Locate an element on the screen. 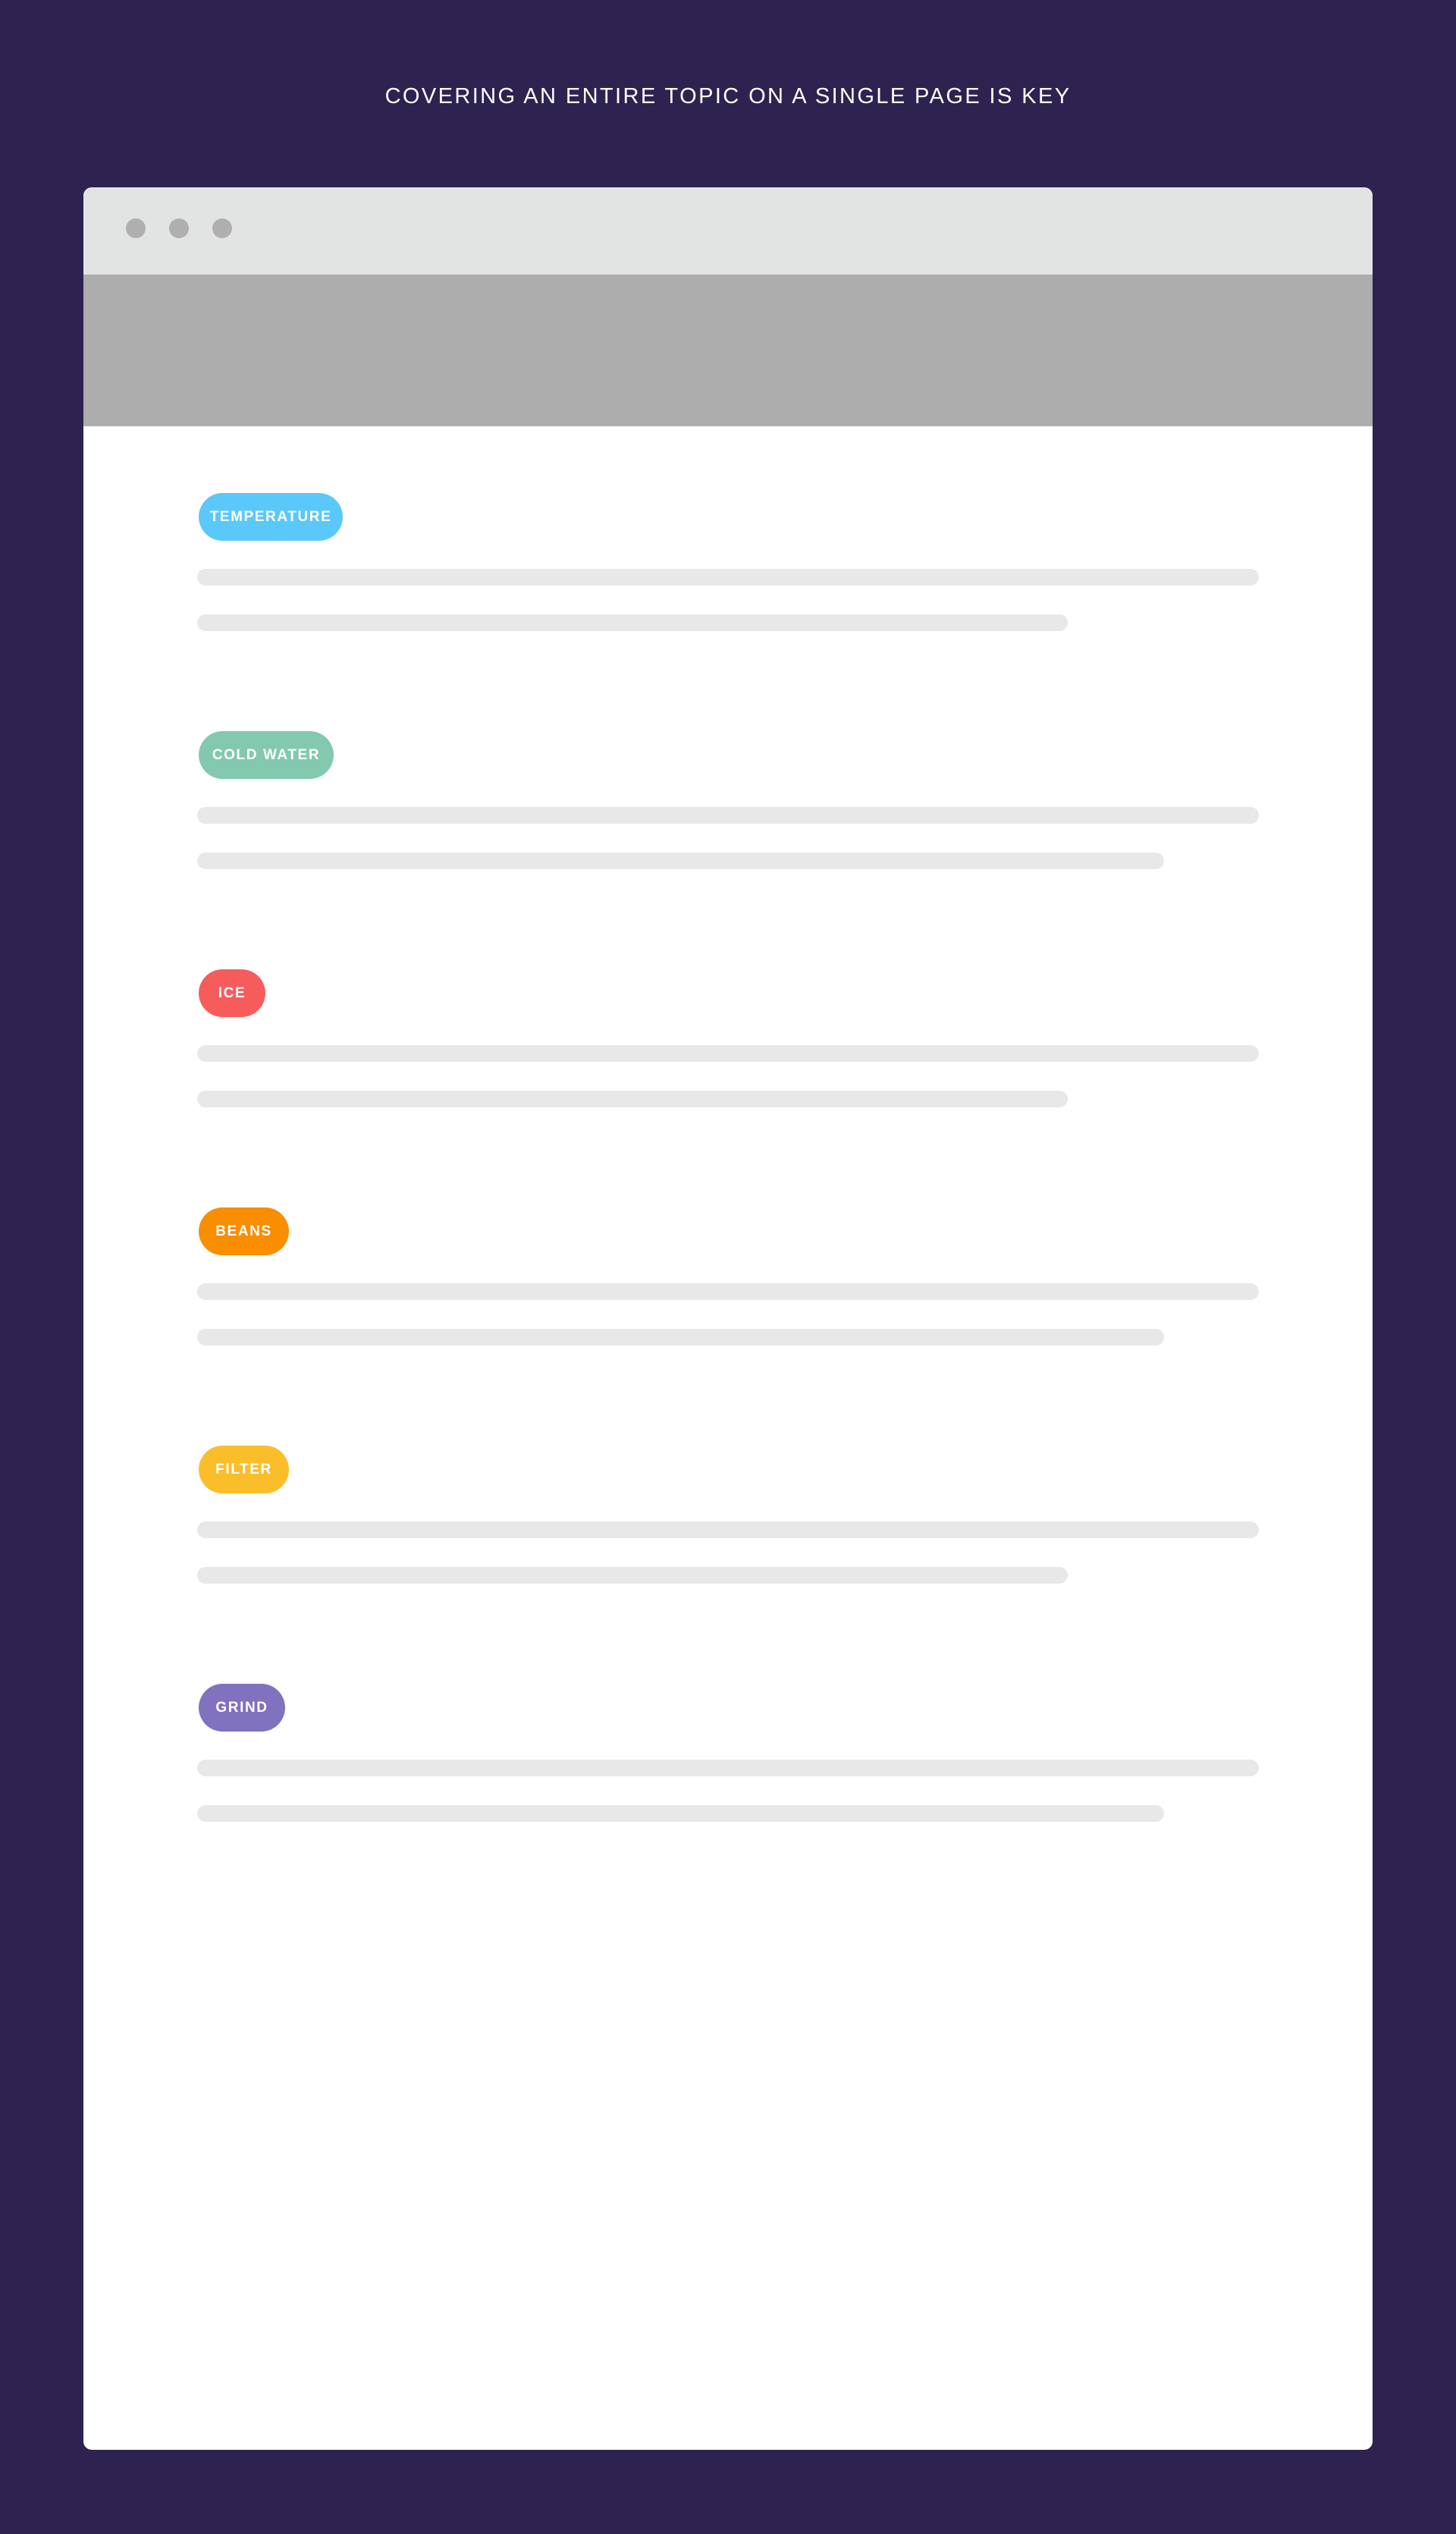 The width and height of the screenshot is (1456, 2534). section-tag-pill: COLD WATER is located at coordinates (266, 755).